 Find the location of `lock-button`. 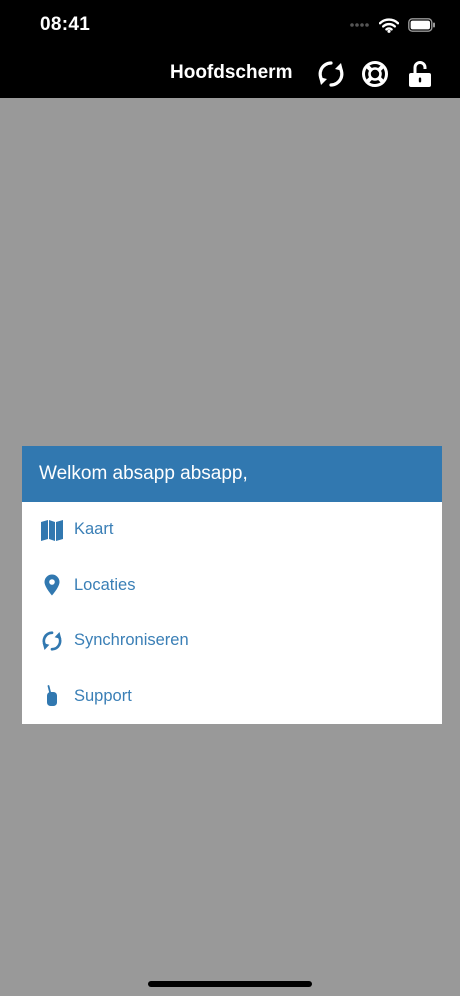

lock-button is located at coordinates (420, 74).